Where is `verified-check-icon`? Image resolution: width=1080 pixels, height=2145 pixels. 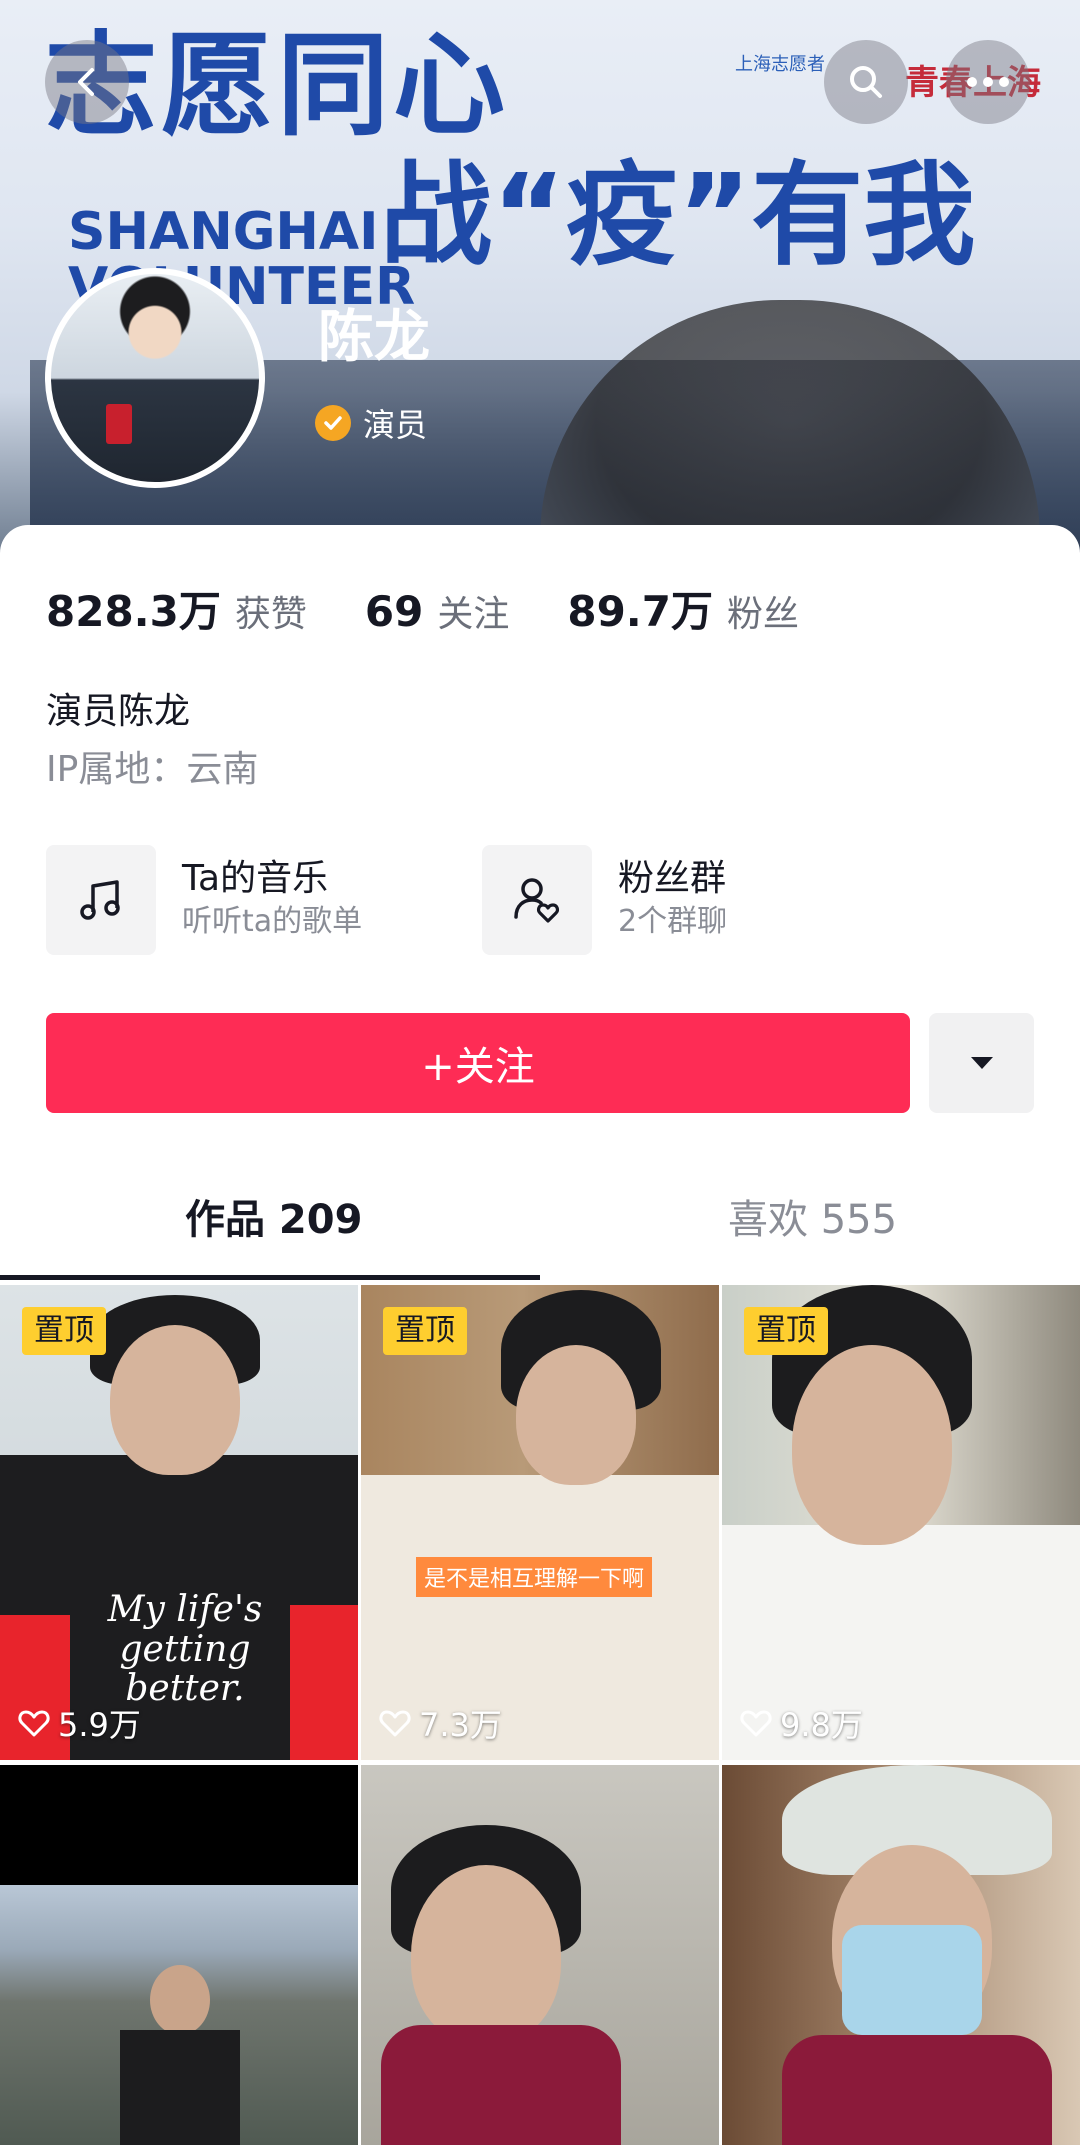
verified-check-icon is located at coordinates (333, 423).